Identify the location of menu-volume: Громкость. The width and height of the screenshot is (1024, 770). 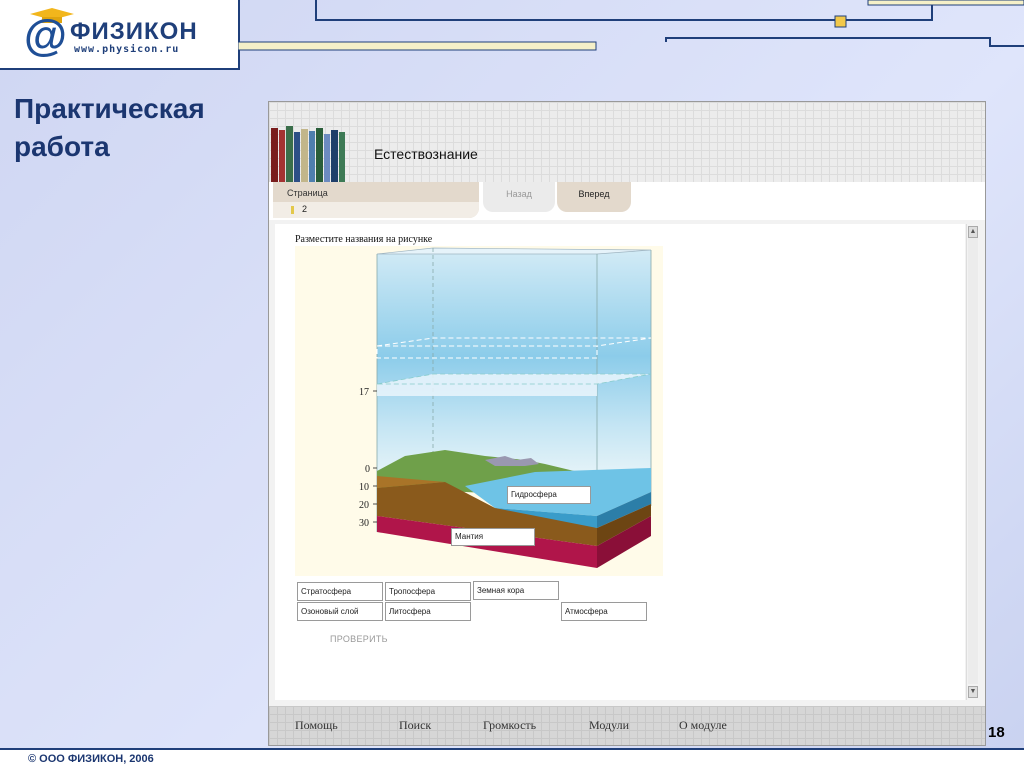
(509, 725).